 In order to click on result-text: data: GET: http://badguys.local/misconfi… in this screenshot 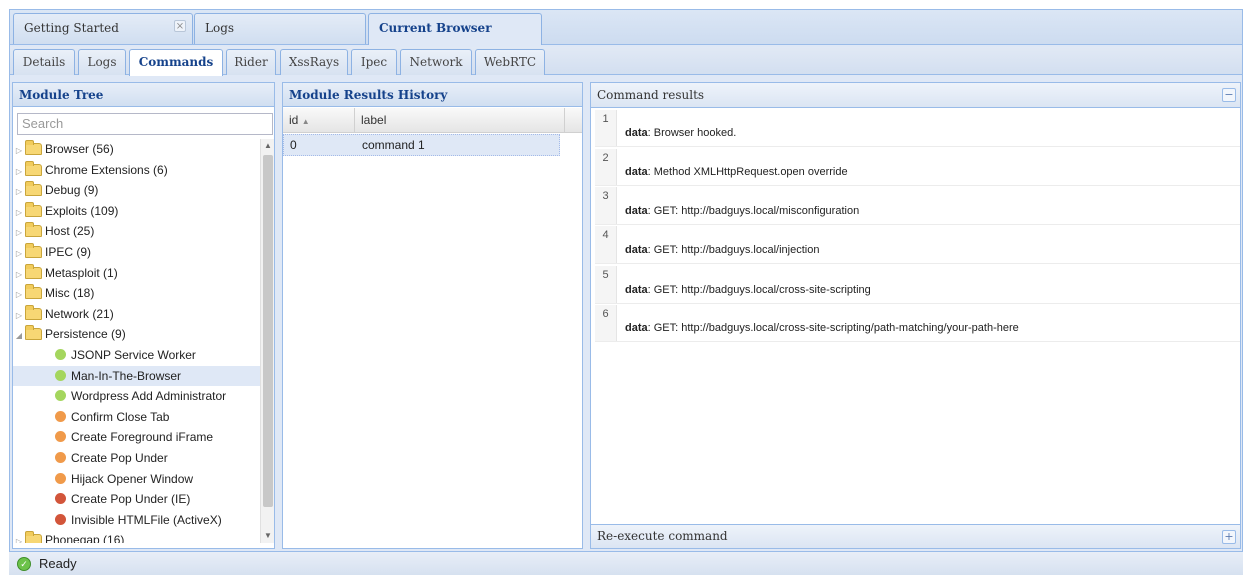, I will do `click(742, 211)`.